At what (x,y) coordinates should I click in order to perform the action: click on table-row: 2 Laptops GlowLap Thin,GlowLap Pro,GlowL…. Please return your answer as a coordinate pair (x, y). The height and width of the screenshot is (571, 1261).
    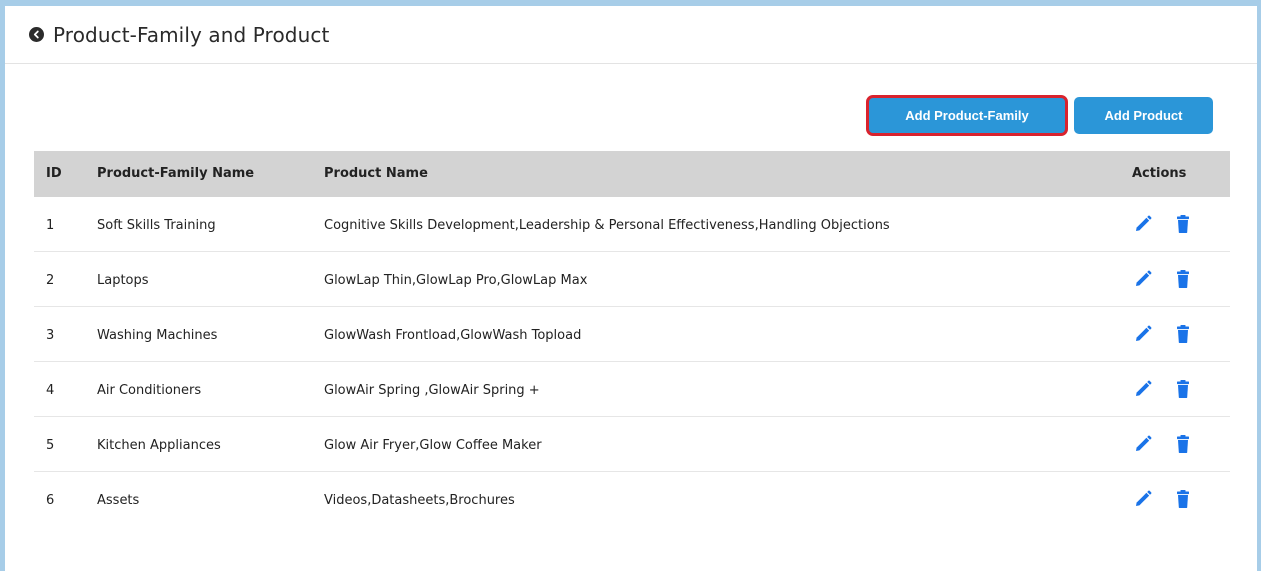
    Looking at the image, I should click on (632, 279).